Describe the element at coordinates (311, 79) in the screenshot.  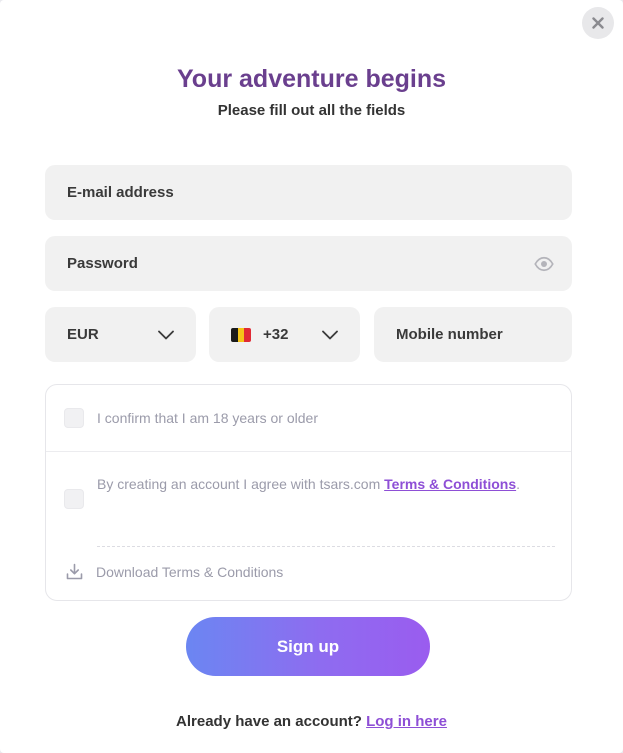
I see `page-title: Your adventure begins` at that location.